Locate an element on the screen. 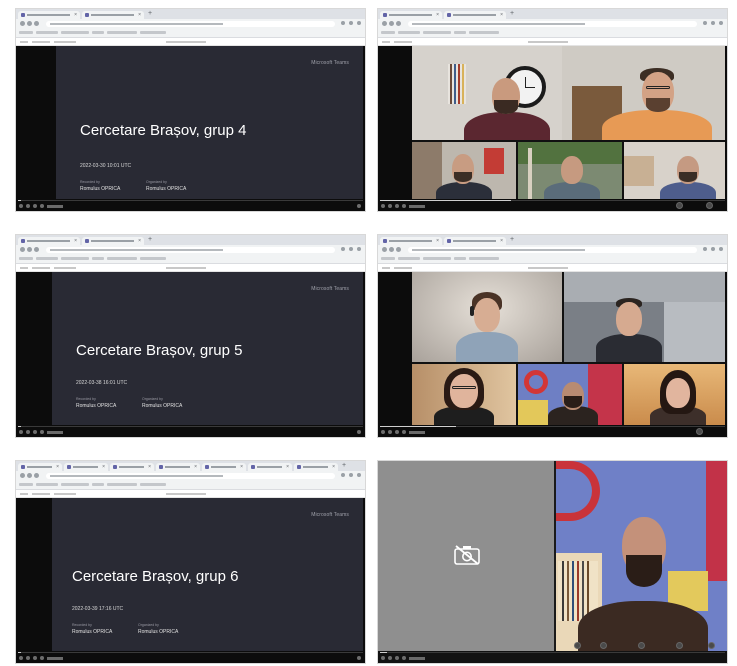 This screenshot has width=737, height=666. reaction-button is located at coordinates (577, 645).